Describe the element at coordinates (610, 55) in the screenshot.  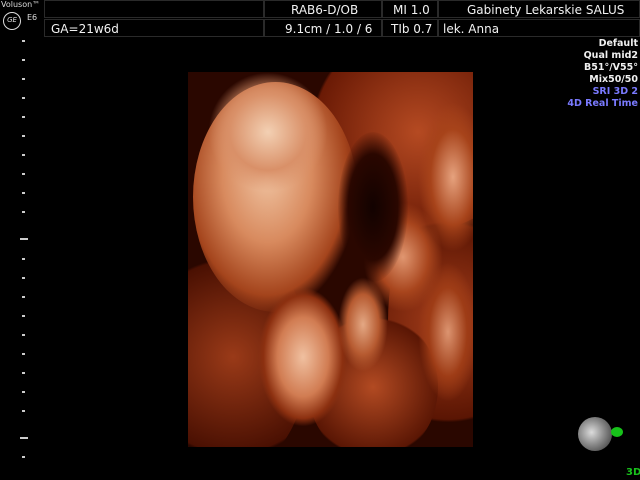
I see `setting-quality: Qual mid2` at that location.